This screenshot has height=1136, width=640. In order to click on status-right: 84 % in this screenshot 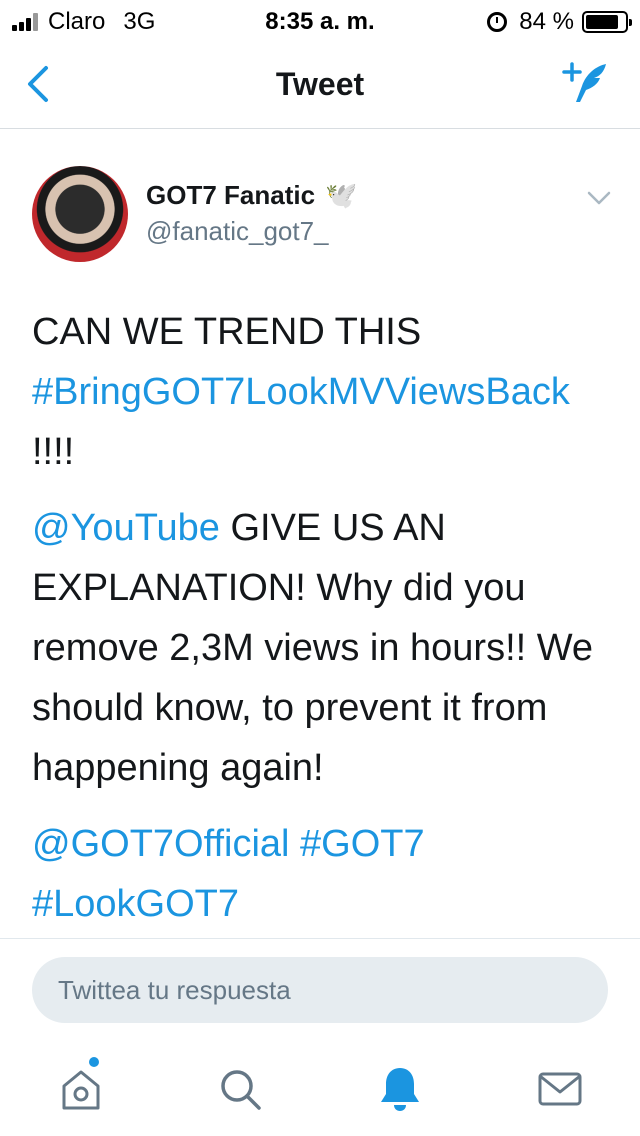, I will do `click(559, 22)`.